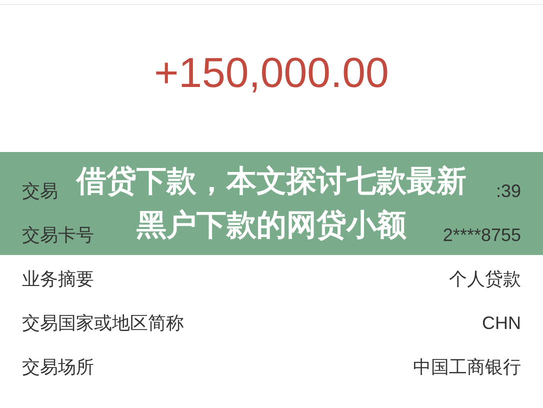  I want to click on detail-label: 交易, so click(40, 191).